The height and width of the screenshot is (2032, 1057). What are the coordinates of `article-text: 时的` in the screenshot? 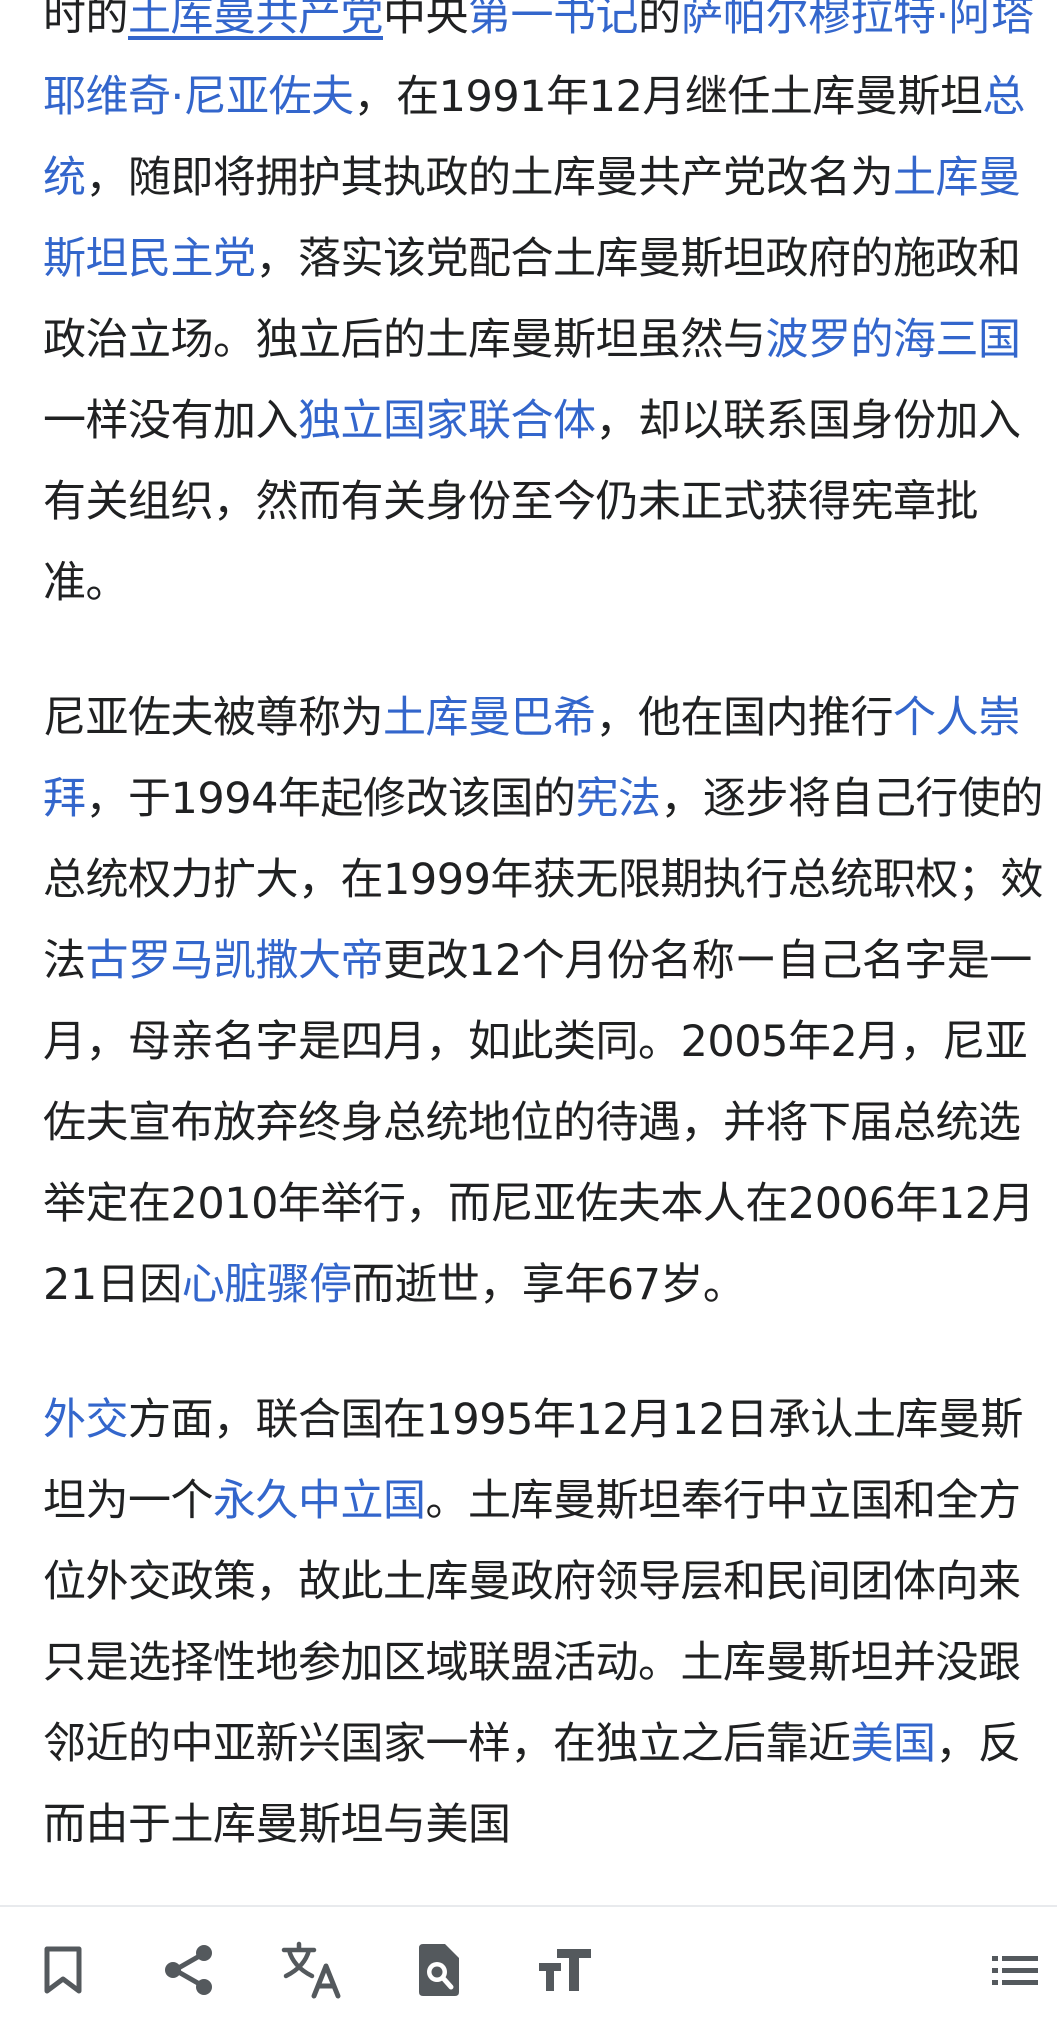 It's located at (86, 20).